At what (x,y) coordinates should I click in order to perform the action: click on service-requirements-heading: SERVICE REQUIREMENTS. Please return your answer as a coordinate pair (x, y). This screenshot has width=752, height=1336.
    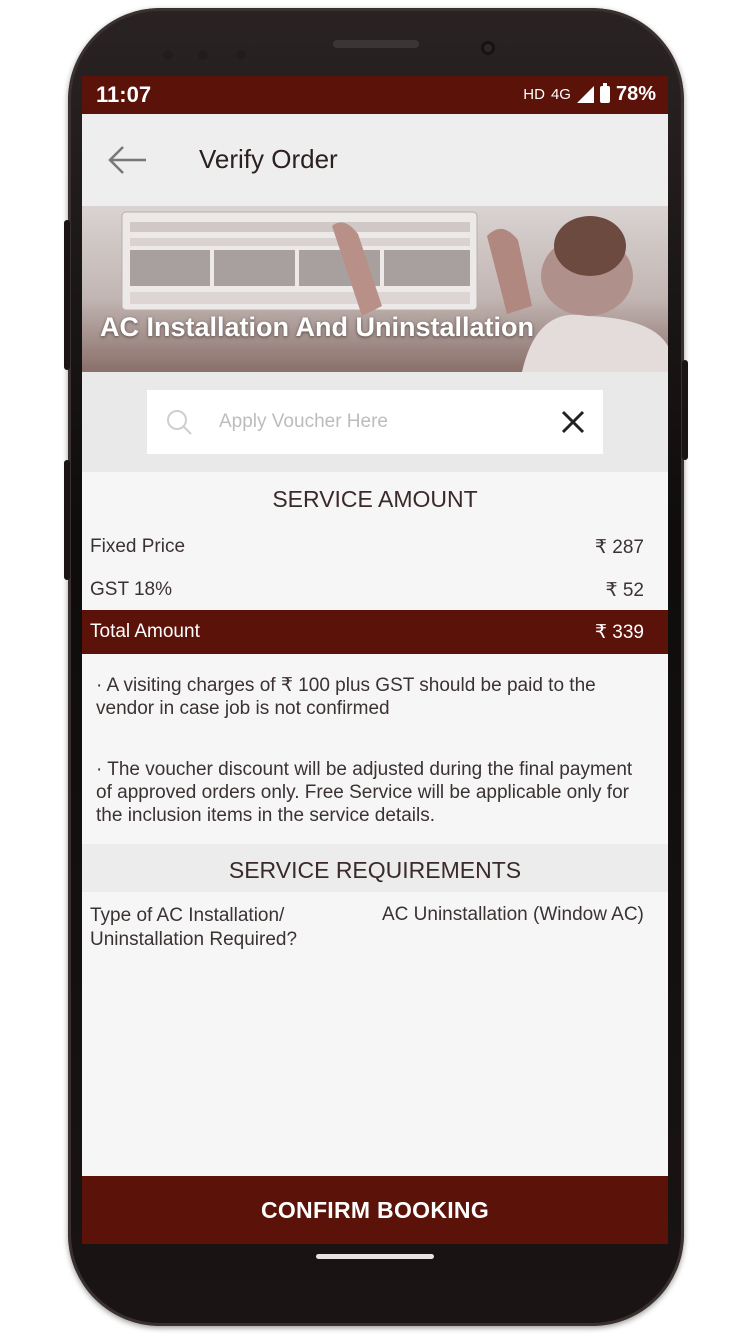
    Looking at the image, I should click on (375, 870).